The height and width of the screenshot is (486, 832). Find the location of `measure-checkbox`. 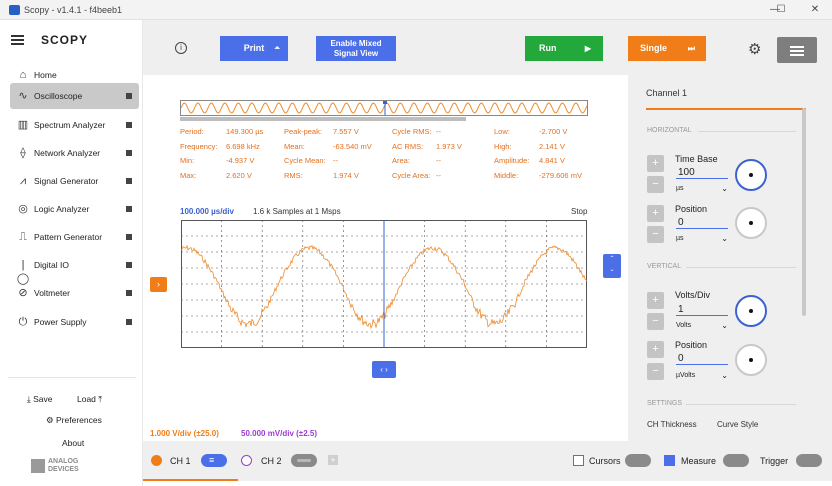

measure-checkbox is located at coordinates (669, 460).